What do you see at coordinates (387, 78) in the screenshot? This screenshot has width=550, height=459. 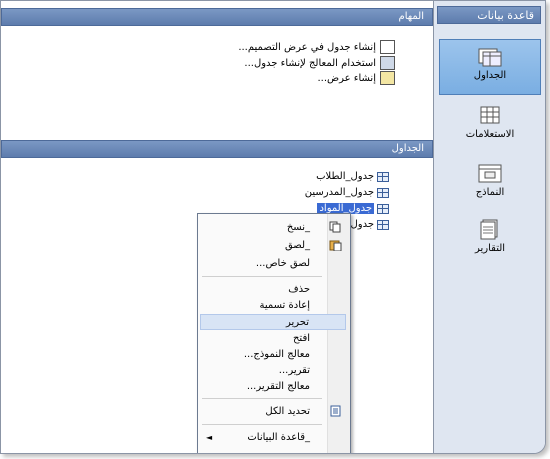 I see `create-view-icon` at bounding box center [387, 78].